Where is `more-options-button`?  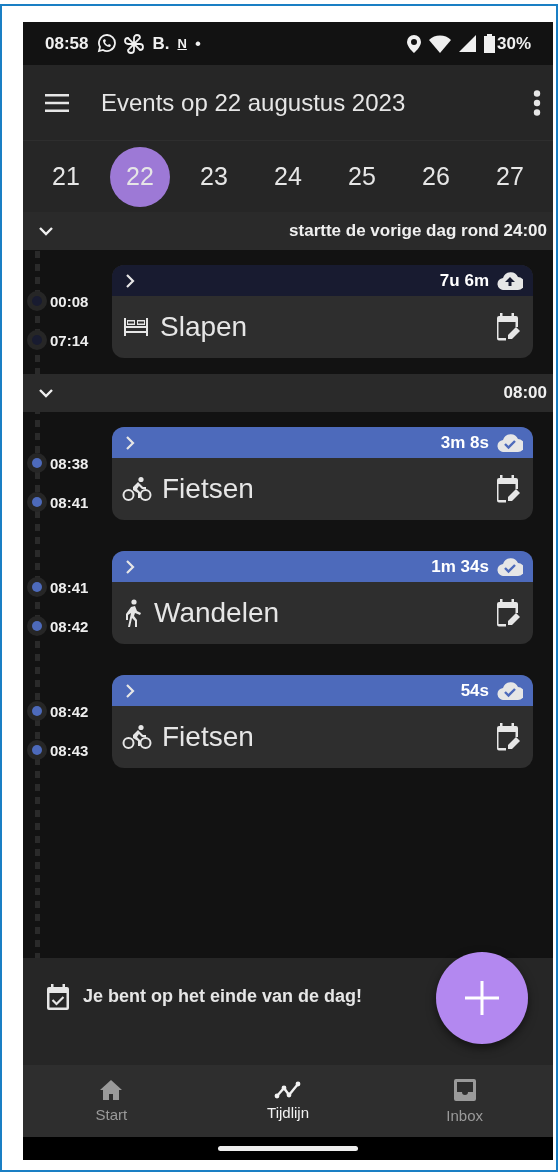
more-options-button is located at coordinates (537, 102).